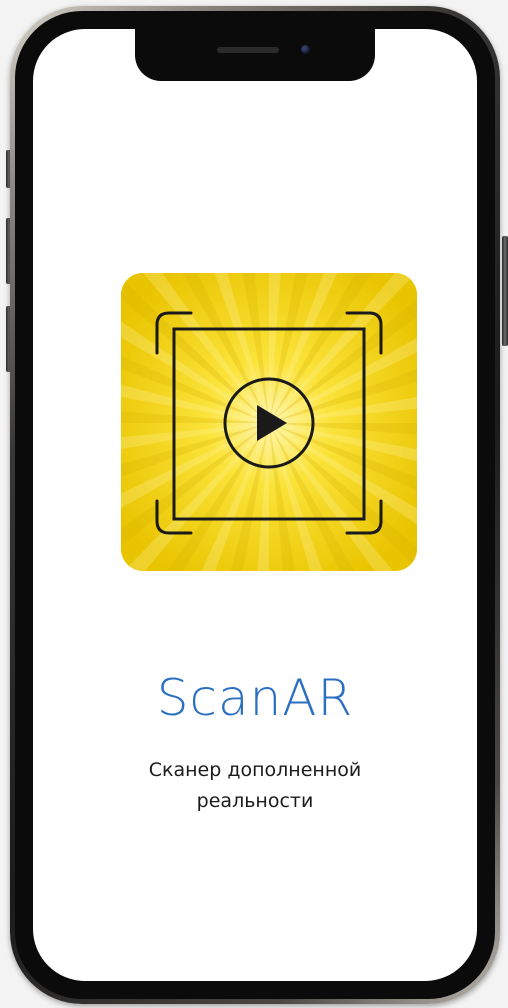 The image size is (508, 1008). Describe the element at coordinates (255, 785) in the screenshot. I see `app-tagline: Сканер дополненной реальности` at that location.